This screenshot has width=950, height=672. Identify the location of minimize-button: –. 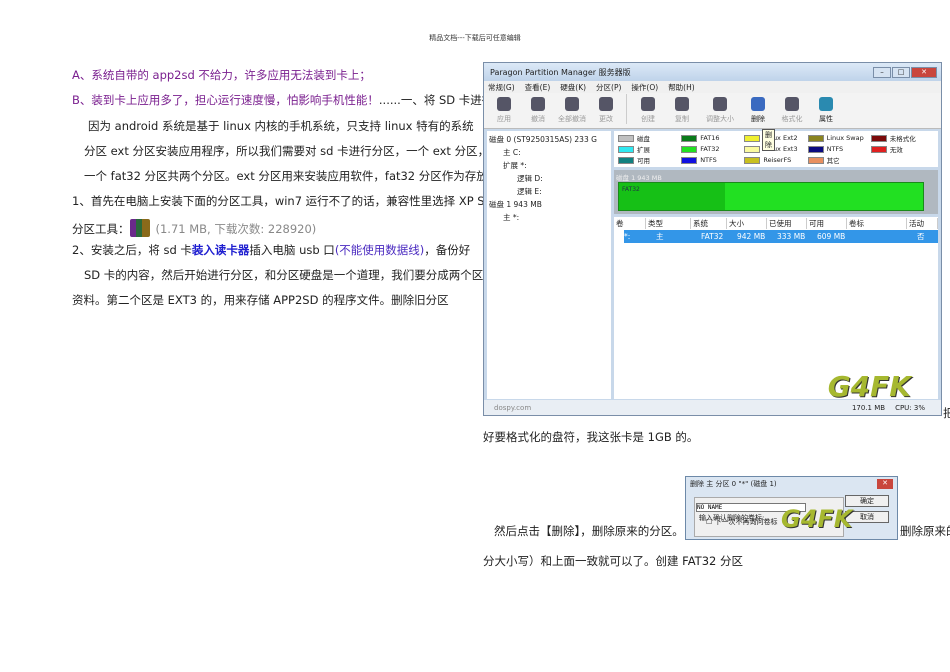
(882, 72).